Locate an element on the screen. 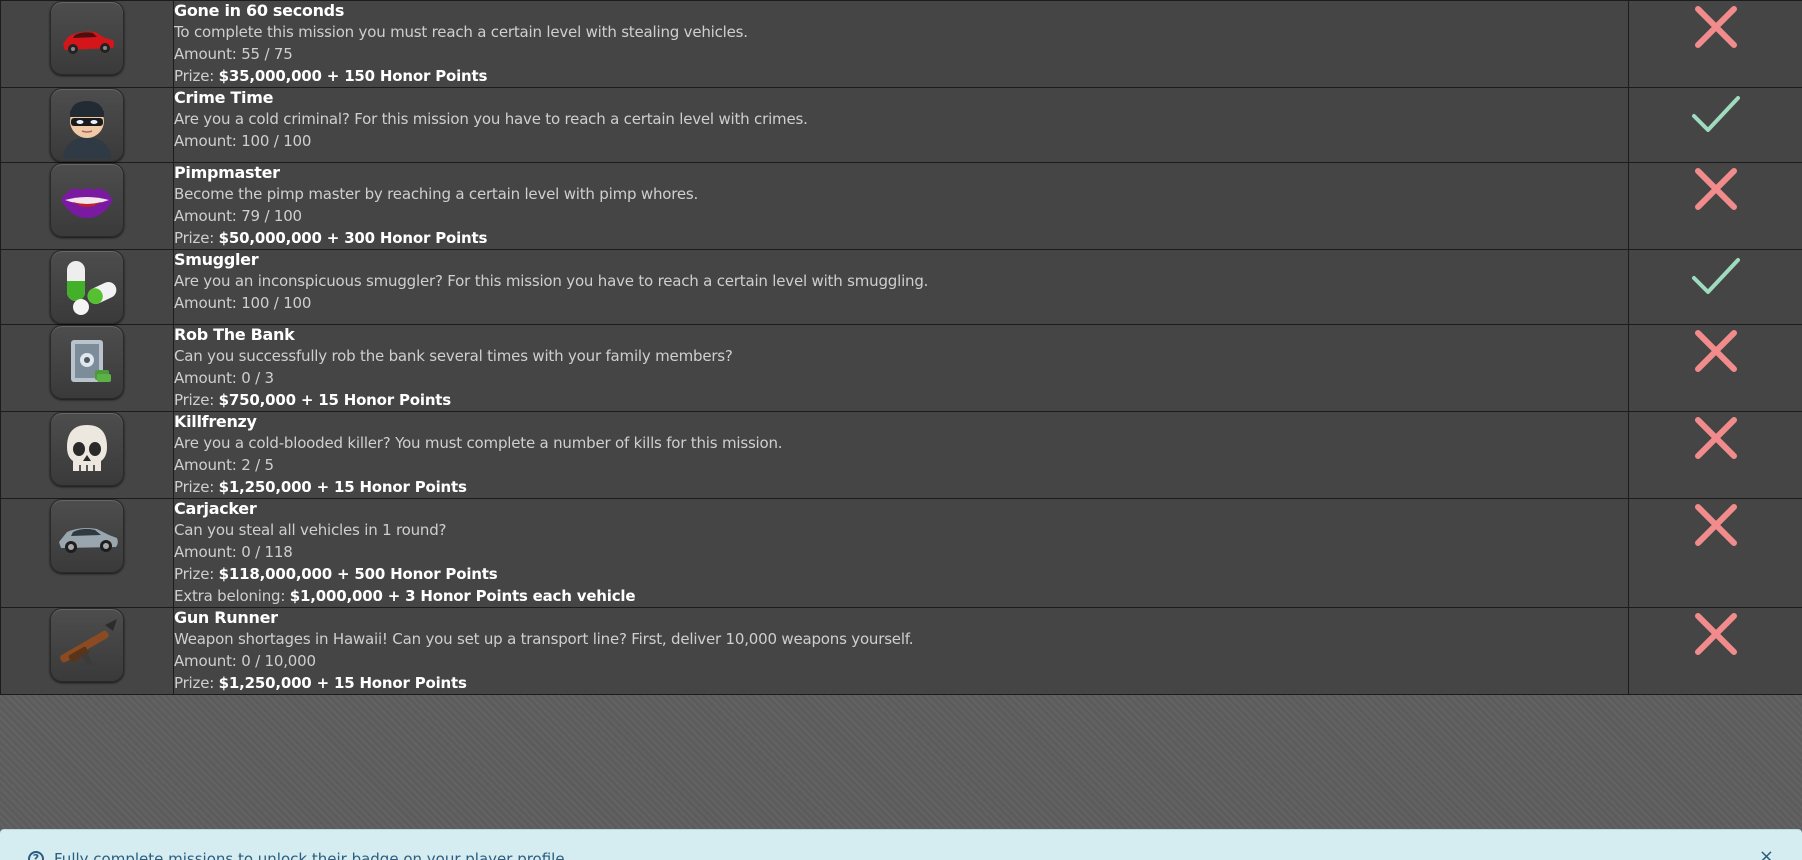 This screenshot has height=860, width=1802. mission-amount: Amount: 2 / 5 is located at coordinates (901, 465).